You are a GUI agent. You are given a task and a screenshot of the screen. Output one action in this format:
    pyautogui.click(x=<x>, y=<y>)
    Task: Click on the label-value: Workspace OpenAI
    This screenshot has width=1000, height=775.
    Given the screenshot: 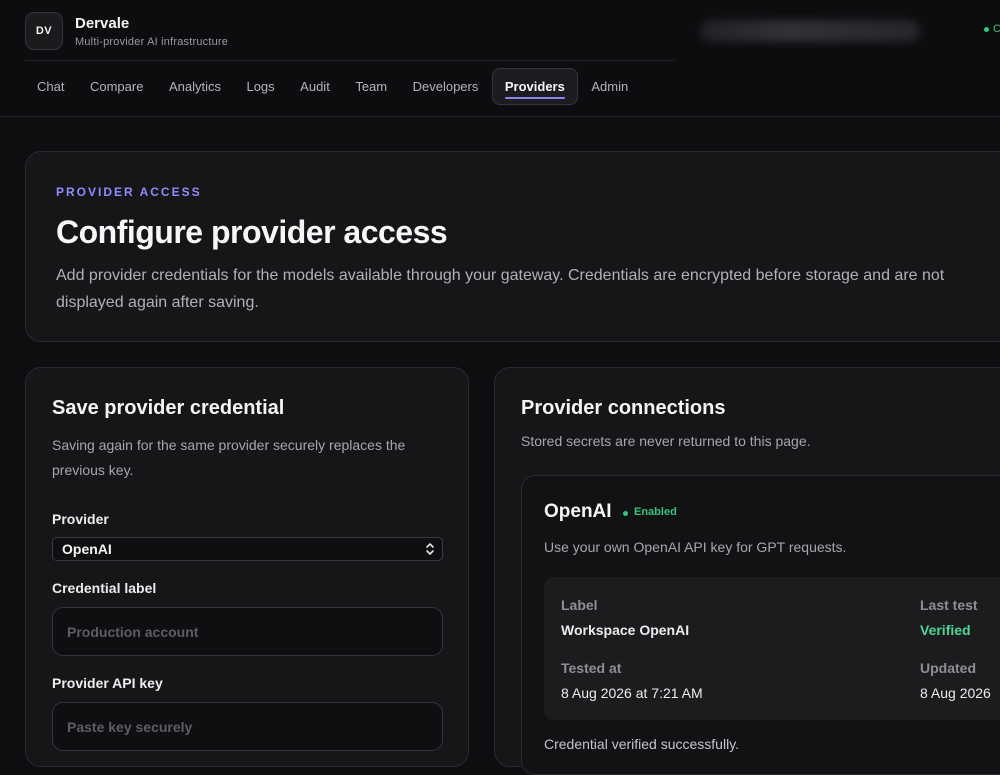 What is the action you would take?
    pyautogui.click(x=625, y=630)
    